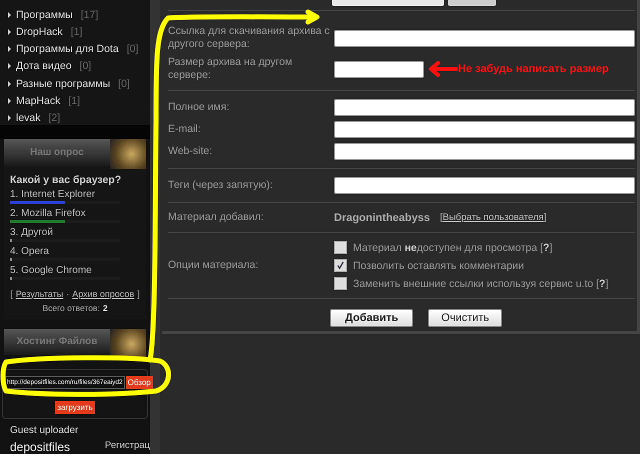 This screenshot has width=640, height=454. Describe the element at coordinates (89, 14) in the screenshot. I see `category-count: [17]` at that location.